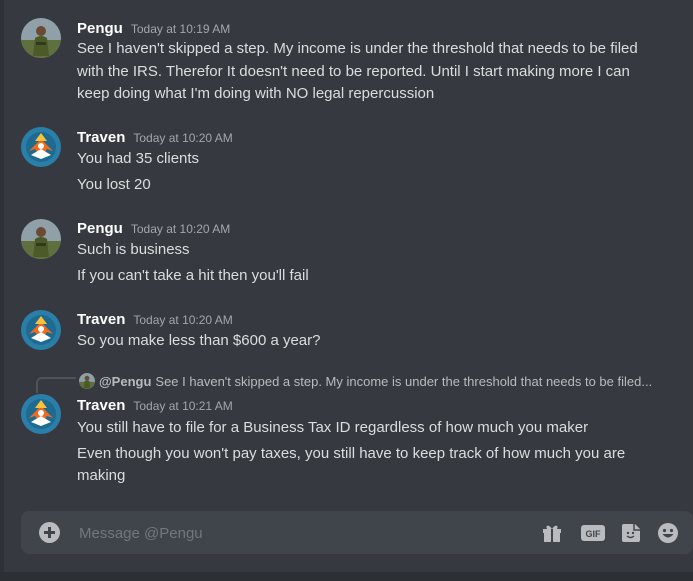 The width and height of the screenshot is (693, 581). Describe the element at coordinates (138, 158) in the screenshot. I see `message-text: You had 35 clients` at that location.